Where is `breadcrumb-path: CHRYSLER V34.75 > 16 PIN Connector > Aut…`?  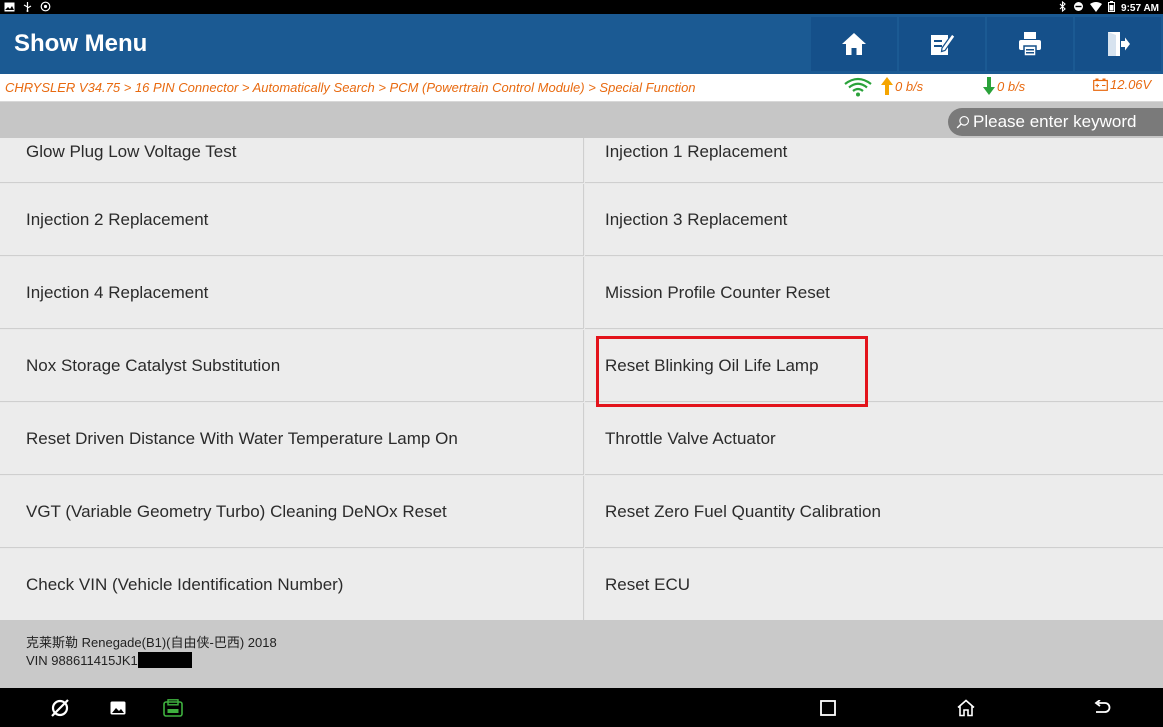
breadcrumb-path: CHRYSLER V34.75 > 16 PIN Connector > Aut… is located at coordinates (350, 87).